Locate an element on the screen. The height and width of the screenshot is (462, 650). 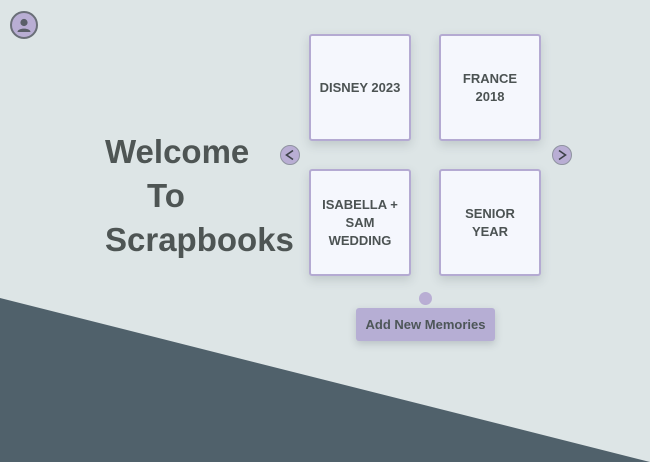
scrapbook-title: ISABELLA + SAM WEDDING is located at coordinates (360, 222).